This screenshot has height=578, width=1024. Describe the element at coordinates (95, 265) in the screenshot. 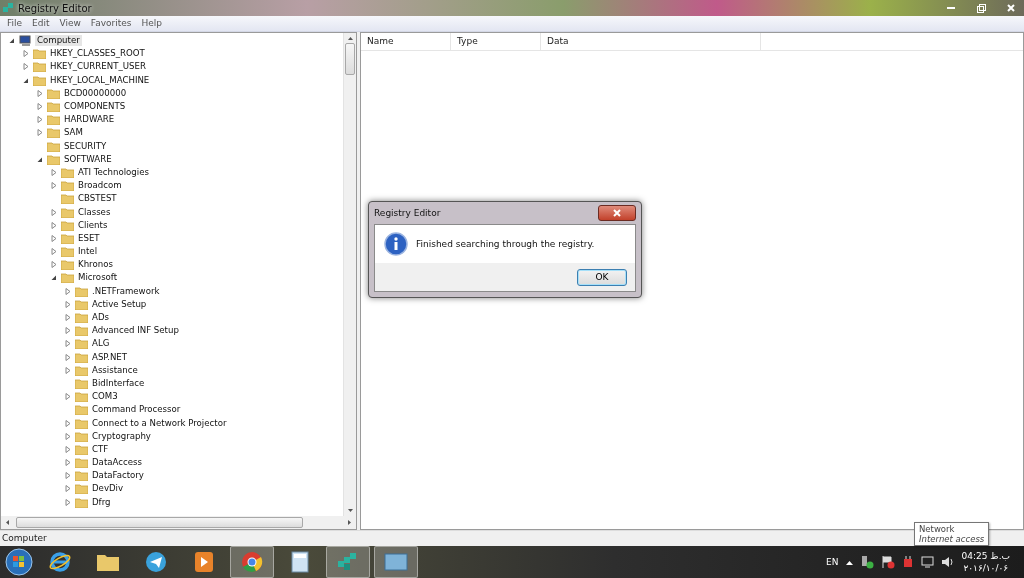

I see `tree-item: Khronos` at that location.